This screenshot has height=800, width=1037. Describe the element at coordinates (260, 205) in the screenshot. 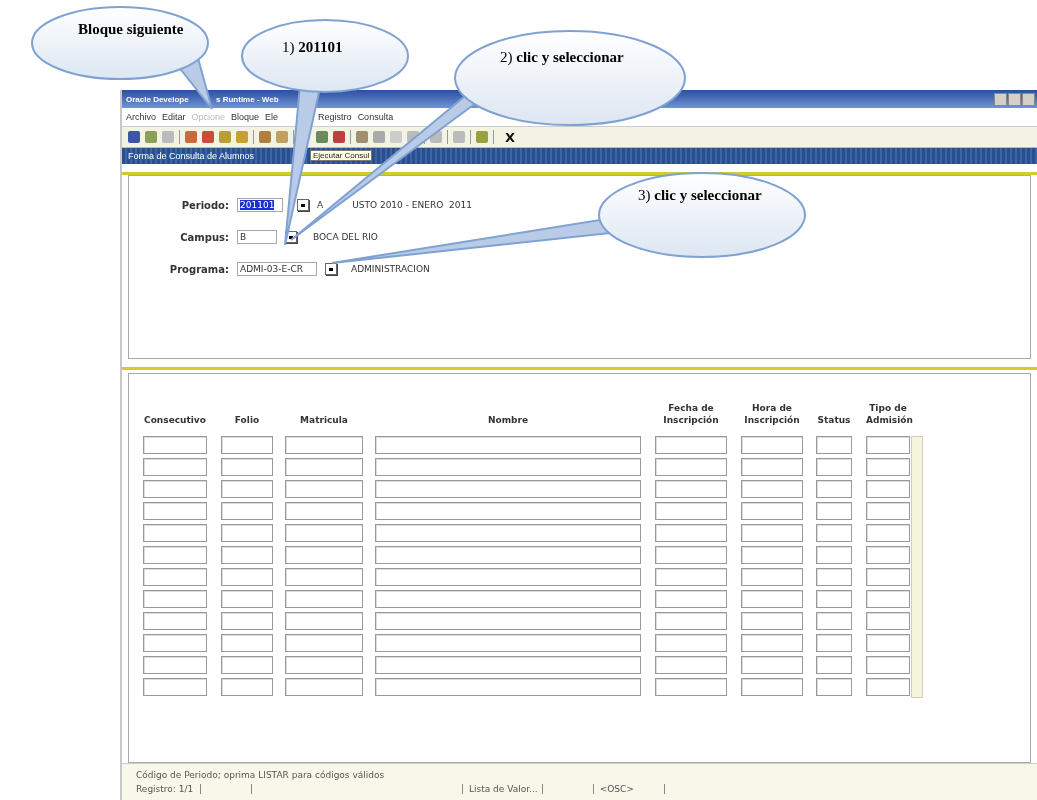

I see `input-field: 201101` at that location.